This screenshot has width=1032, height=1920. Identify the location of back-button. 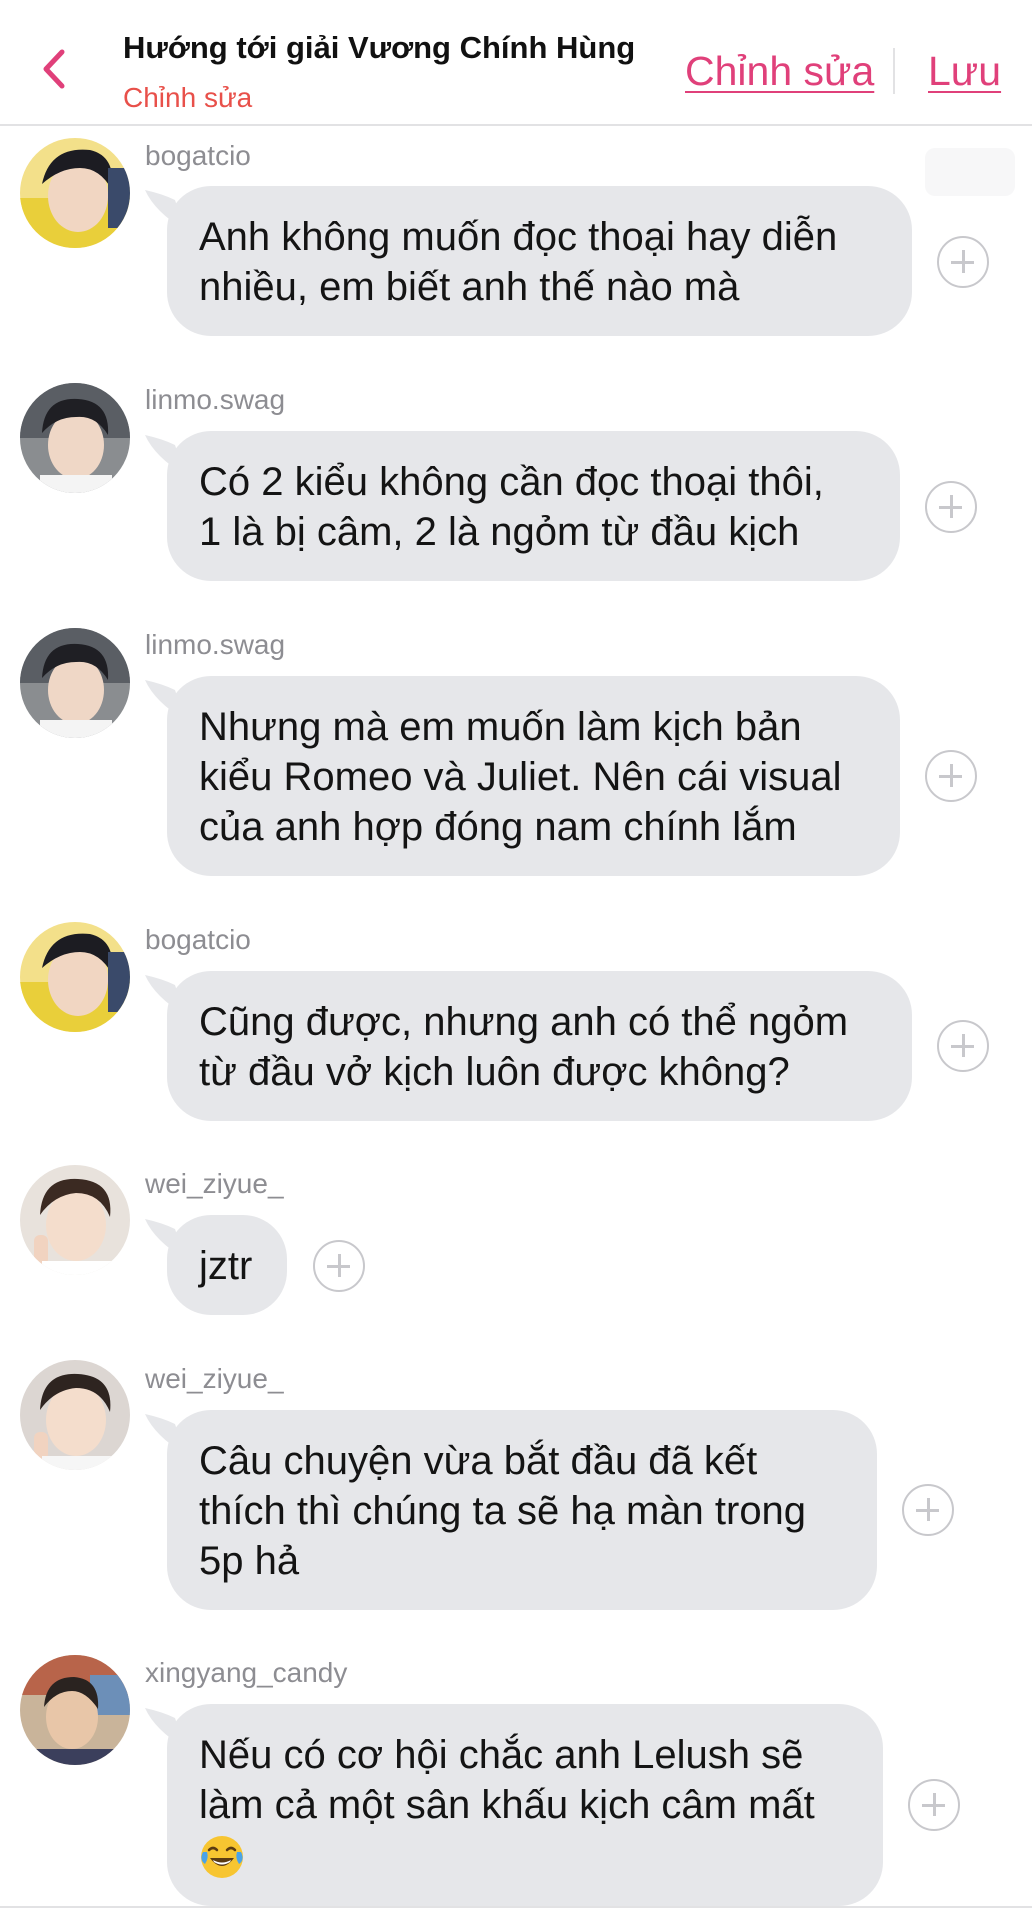
(54, 69).